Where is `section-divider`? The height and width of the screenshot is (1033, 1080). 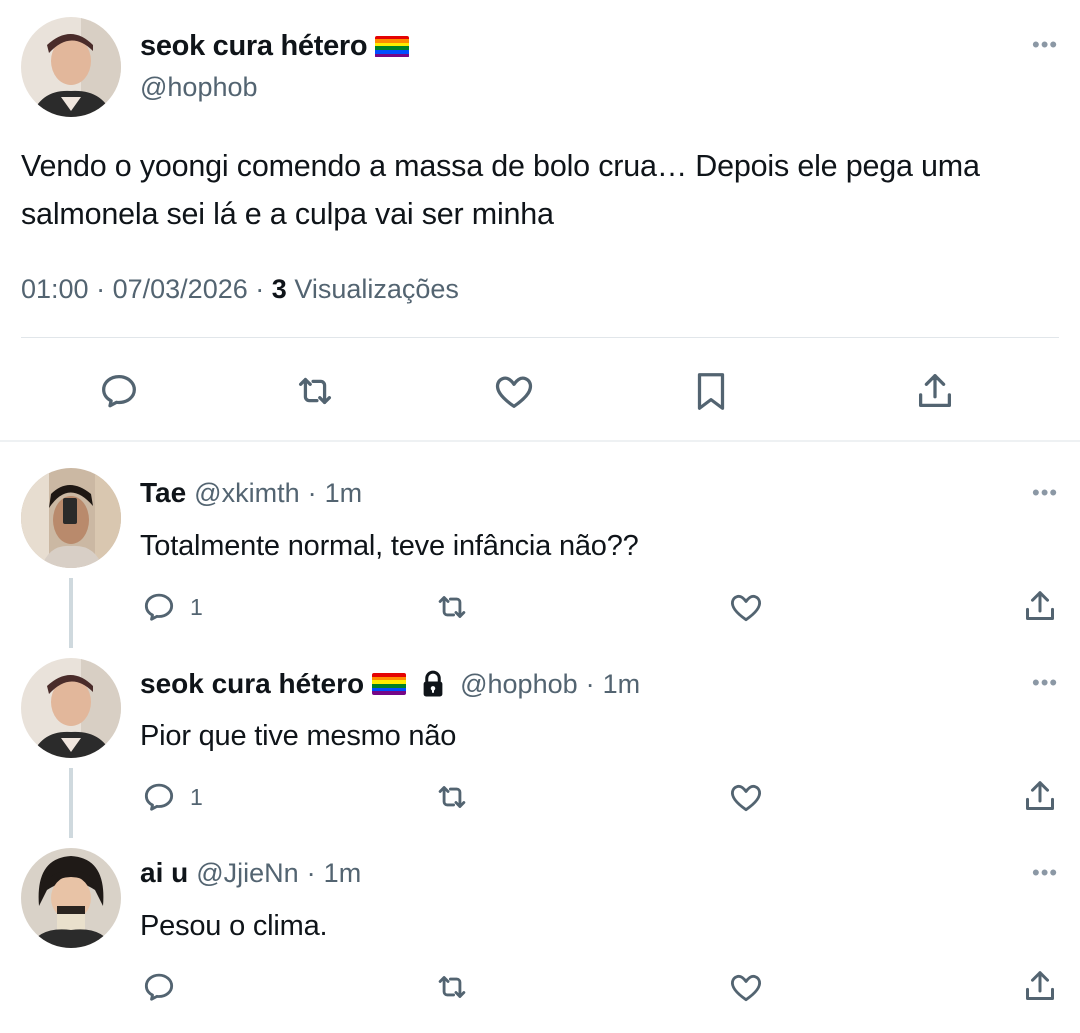 section-divider is located at coordinates (540, 441).